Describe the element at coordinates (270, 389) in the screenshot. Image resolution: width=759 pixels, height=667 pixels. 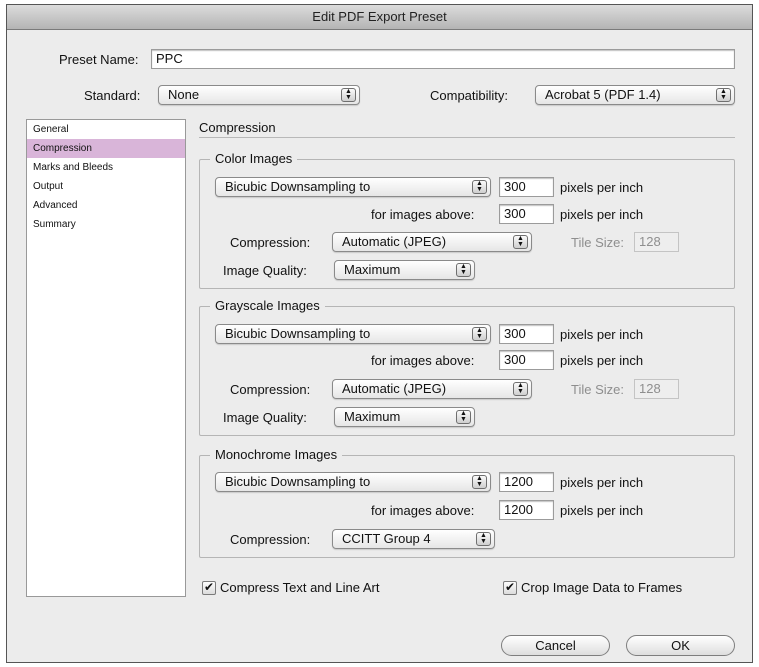
I see `grayscale-compression-label: Compression:` at that location.